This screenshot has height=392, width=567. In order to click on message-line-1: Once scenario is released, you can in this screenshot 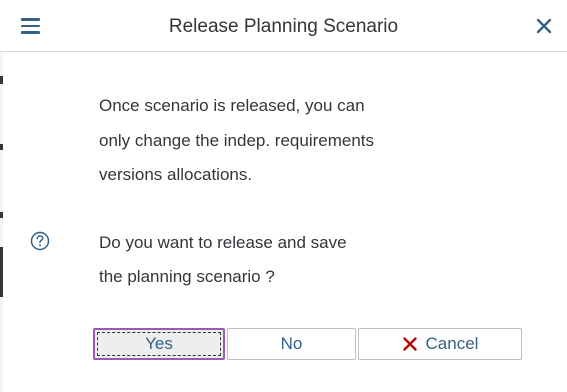, I will do `click(232, 105)`.